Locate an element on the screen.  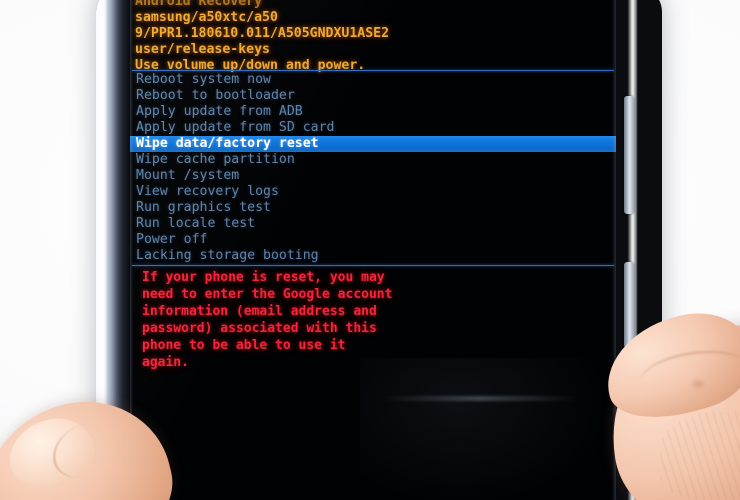
menu-item-wipe-cache-partition: Wipe cache partition is located at coordinates (373, 160).